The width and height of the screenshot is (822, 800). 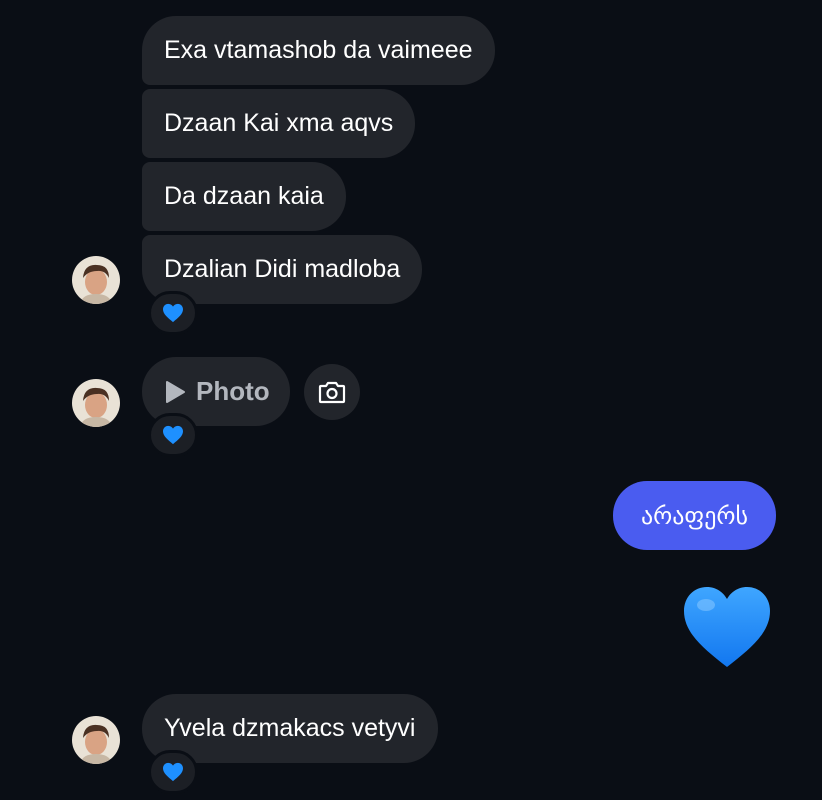 I want to click on blue-heart-emoji-icon, so click(x=727, y=627).